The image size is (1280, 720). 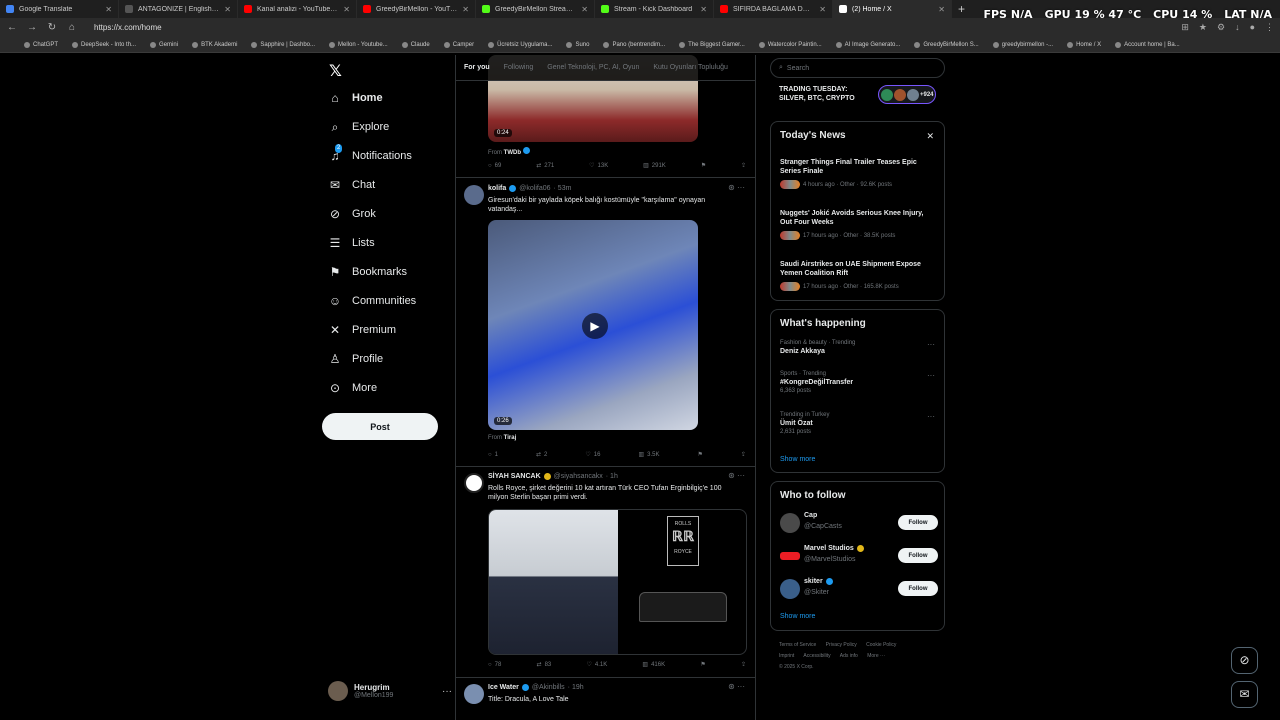 I want to click on tweet-image: ROLLS ℝℝ ROYCE, so click(x=617, y=582).